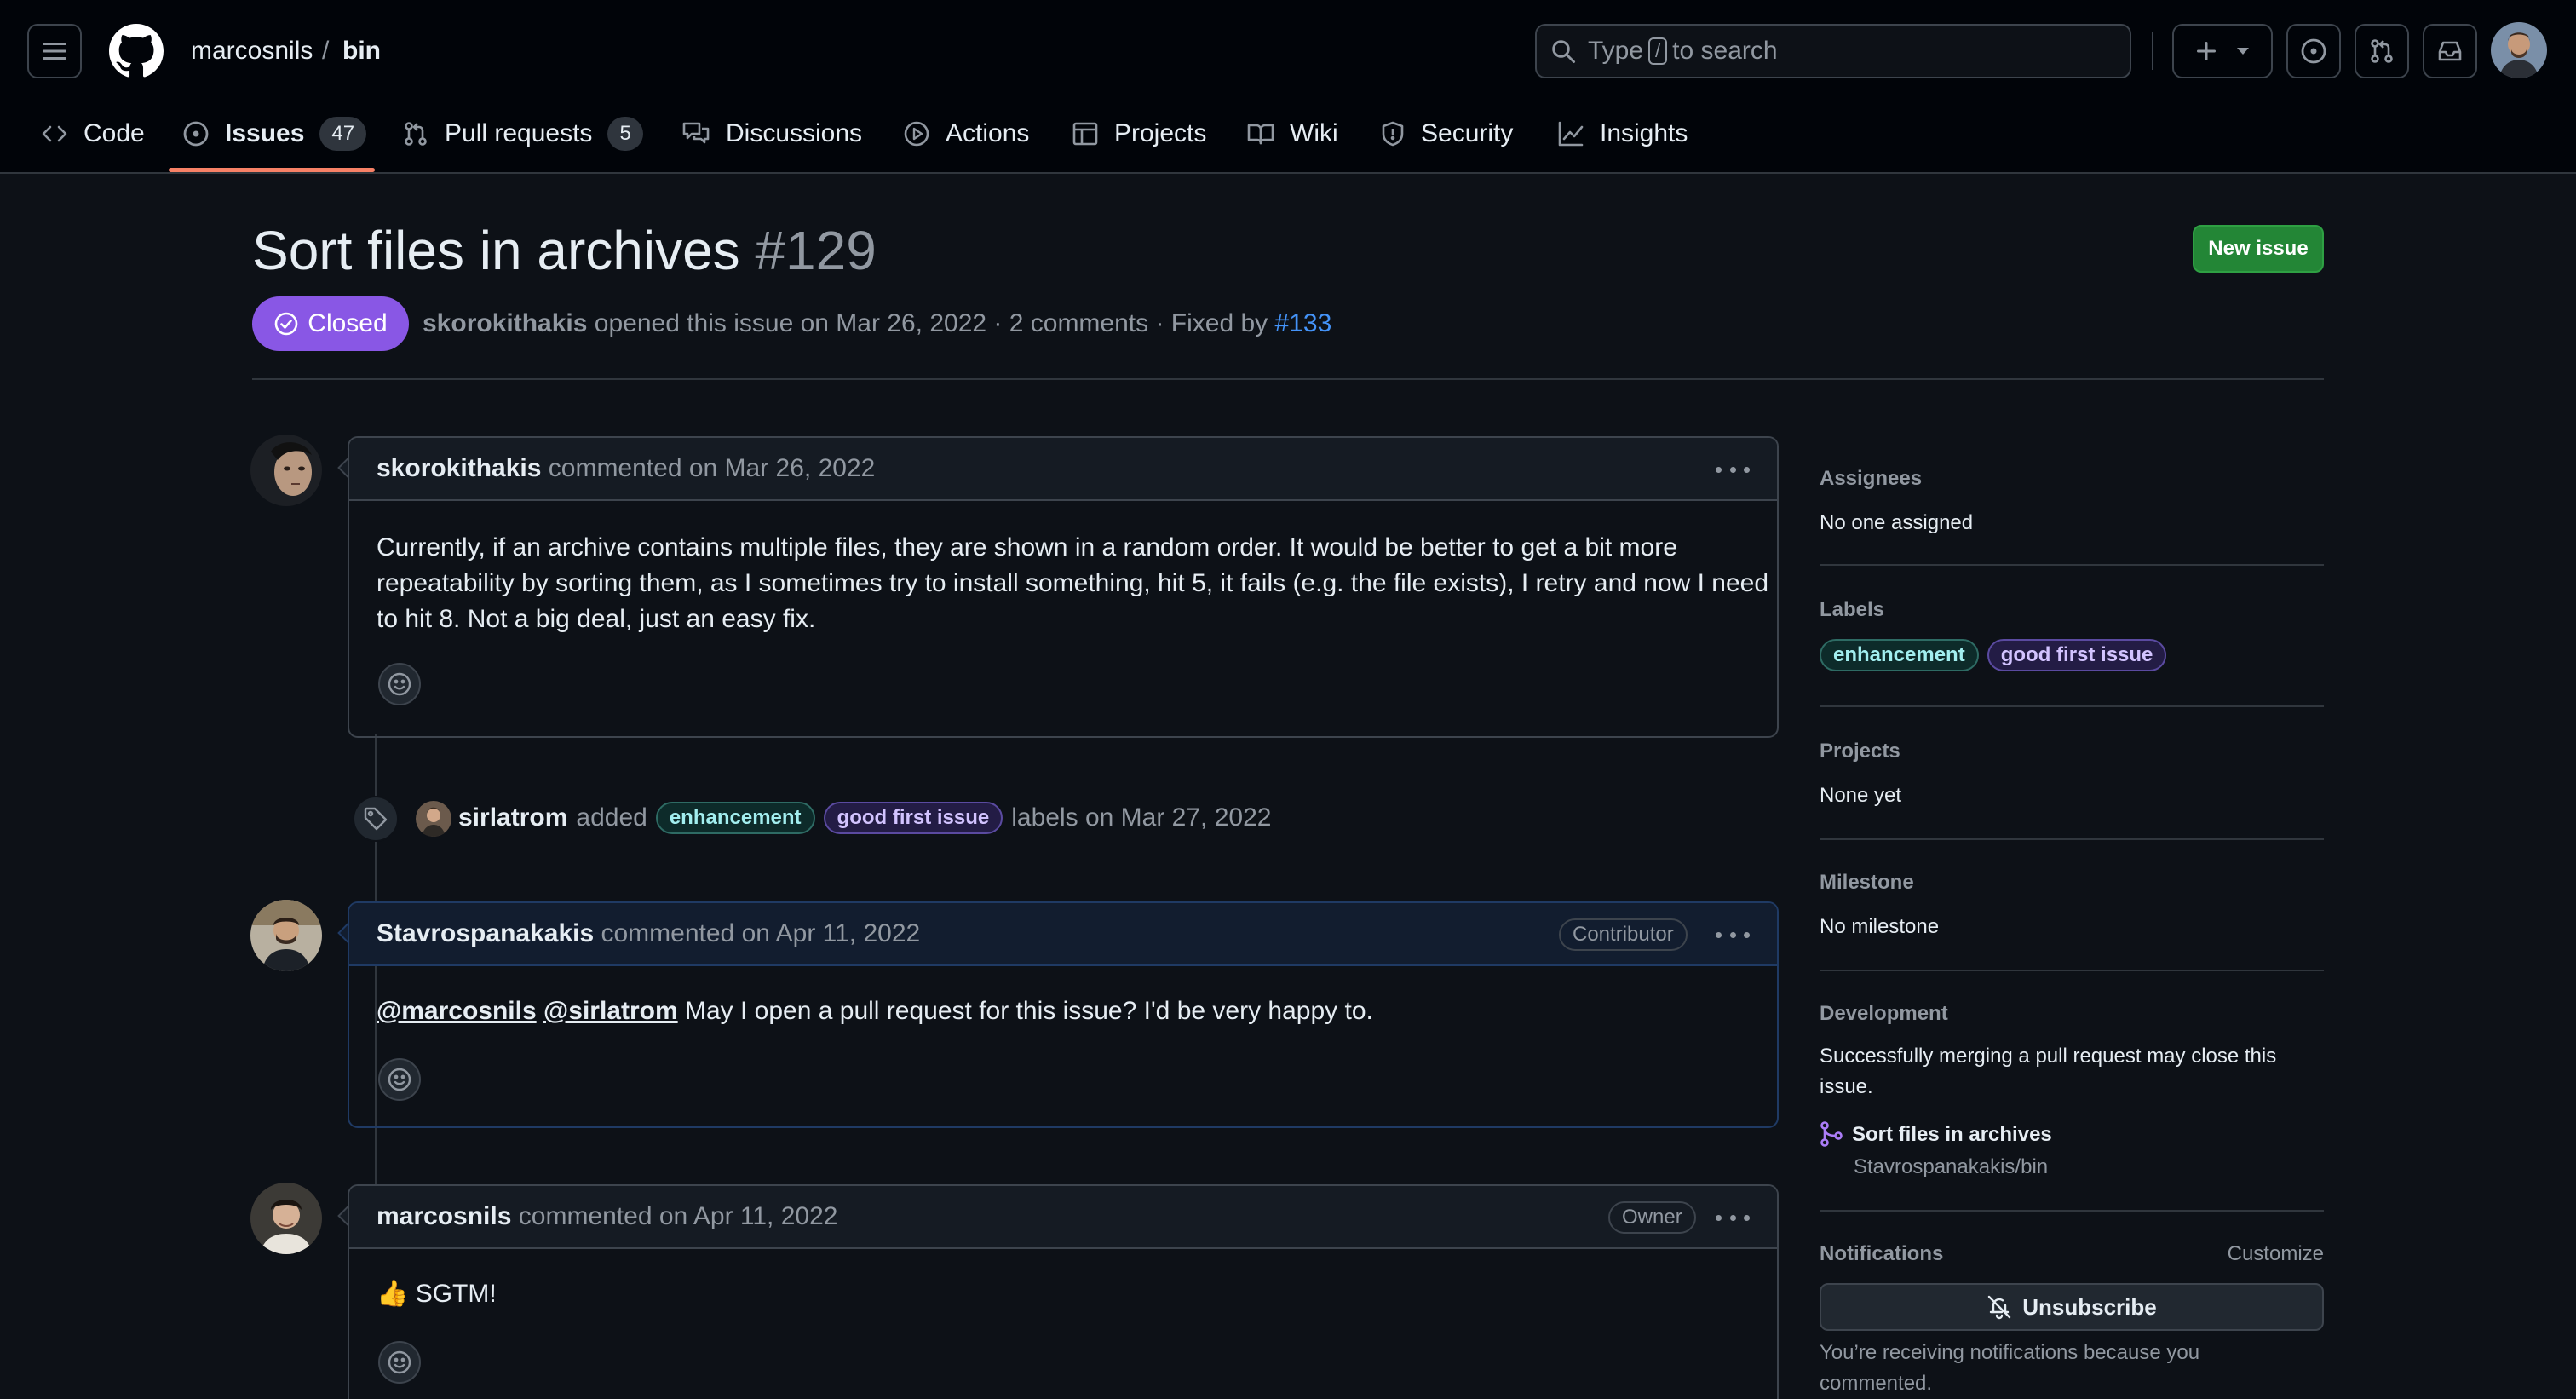 This screenshot has height=1399, width=2576. I want to click on tab-pull-requests: Pull requests 5, so click(523, 134).